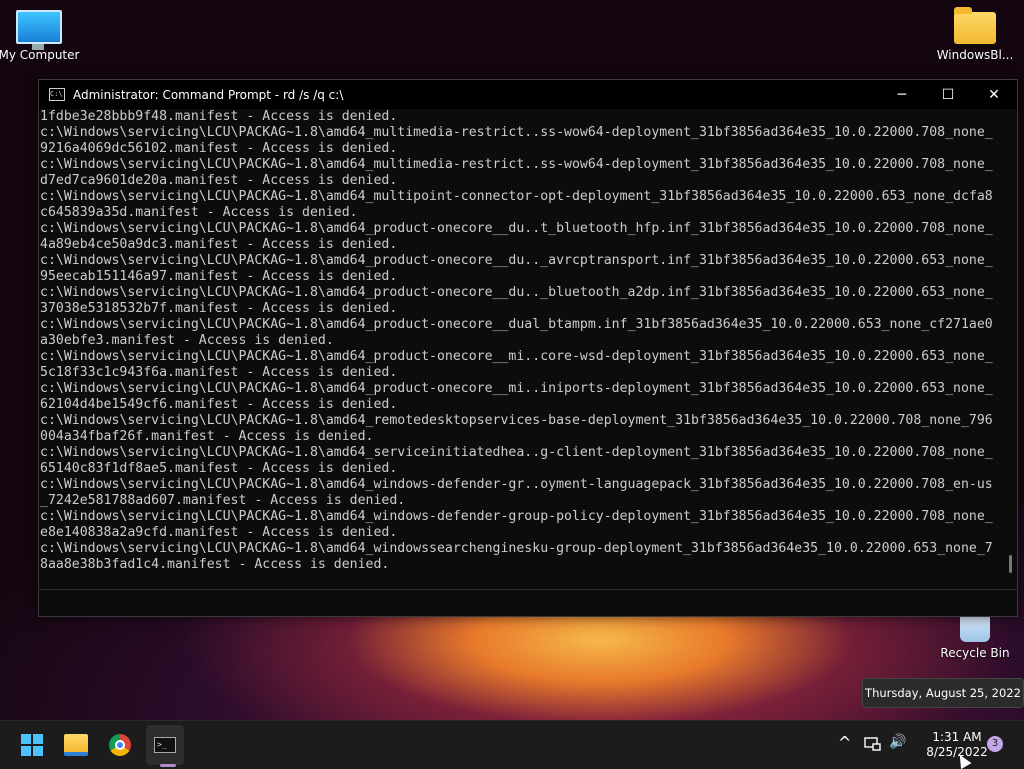 Image resolution: width=1024 pixels, height=769 pixels. I want to click on taskbar-command-prompt: >_, so click(165, 745).